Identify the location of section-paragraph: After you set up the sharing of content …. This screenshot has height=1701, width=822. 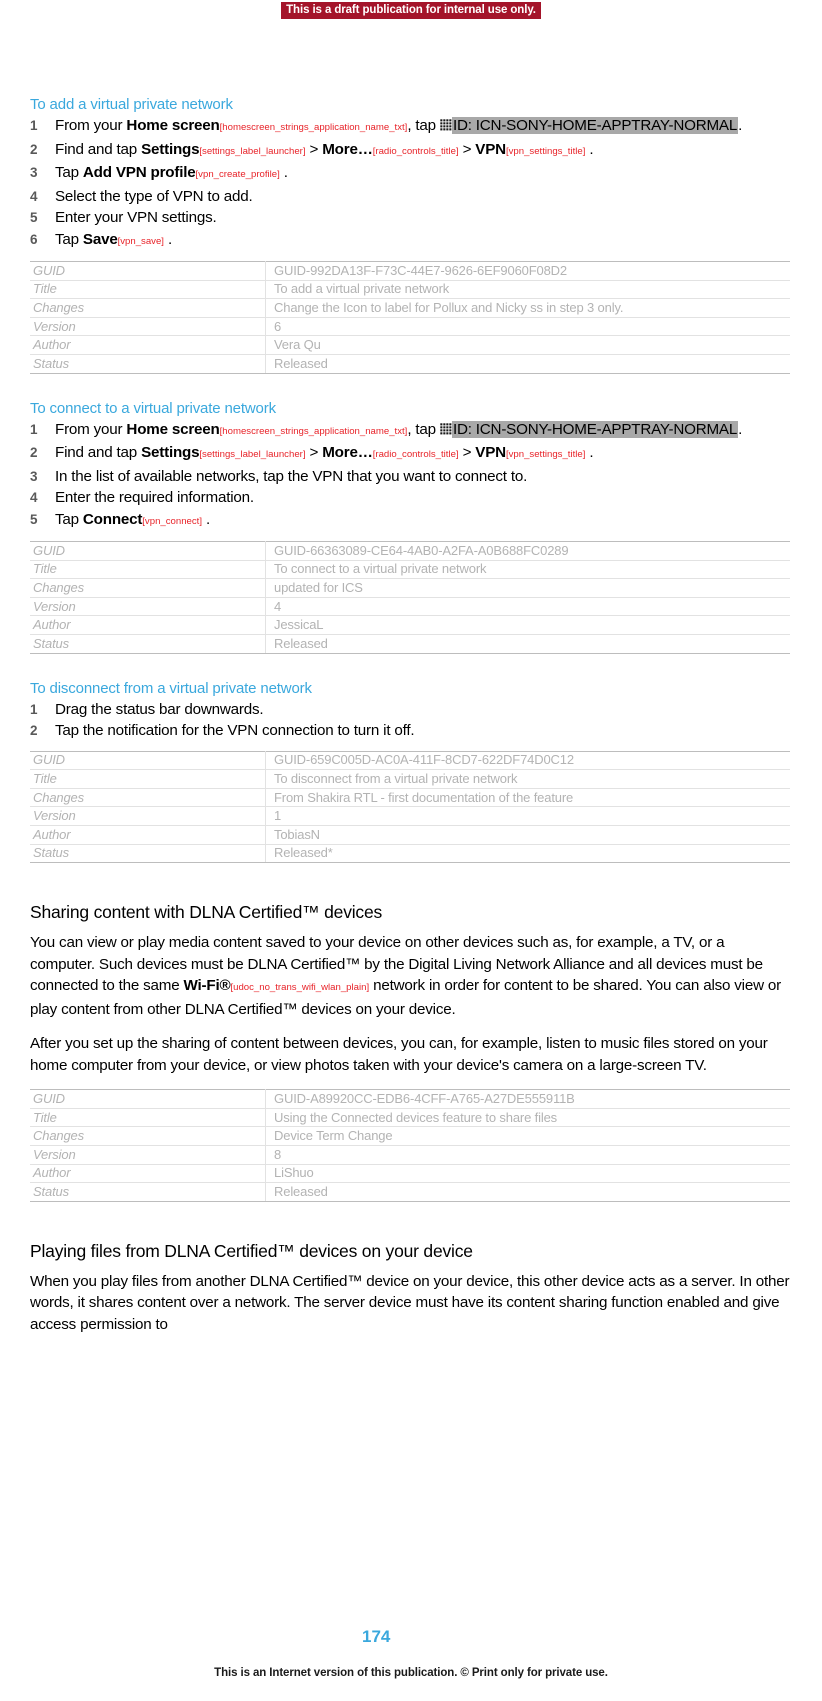
(399, 1054).